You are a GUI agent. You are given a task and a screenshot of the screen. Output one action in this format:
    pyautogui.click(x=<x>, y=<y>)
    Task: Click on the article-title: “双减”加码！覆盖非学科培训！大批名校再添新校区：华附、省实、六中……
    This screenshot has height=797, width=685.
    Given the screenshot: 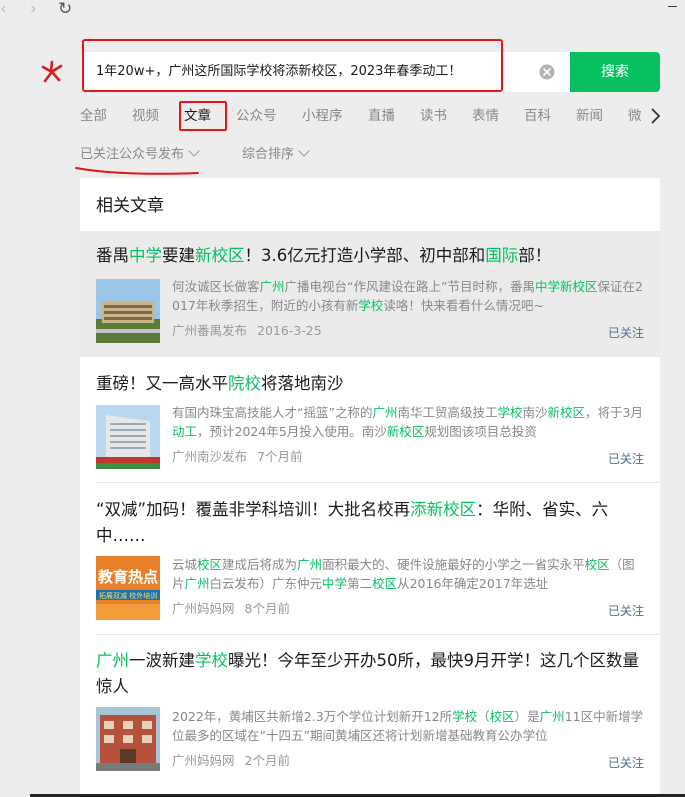 What is the action you would take?
    pyautogui.click(x=371, y=523)
    